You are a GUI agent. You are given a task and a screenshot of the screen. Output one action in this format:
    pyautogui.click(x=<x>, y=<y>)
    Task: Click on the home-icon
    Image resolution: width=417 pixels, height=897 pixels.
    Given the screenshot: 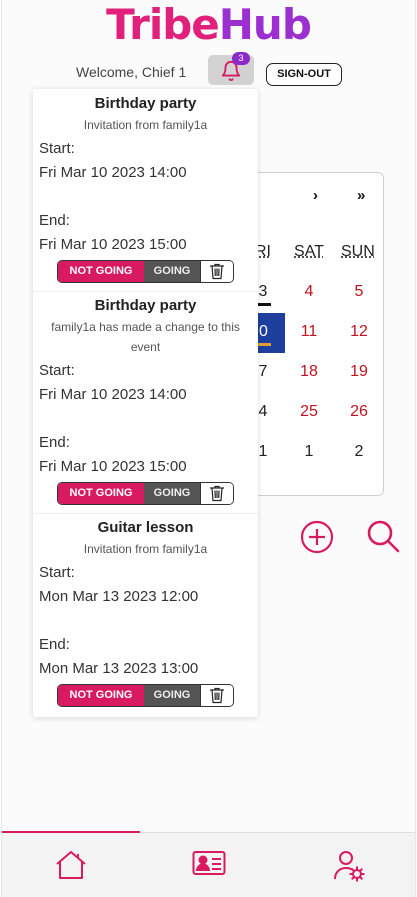 What is the action you would take?
    pyautogui.click(x=71, y=865)
    